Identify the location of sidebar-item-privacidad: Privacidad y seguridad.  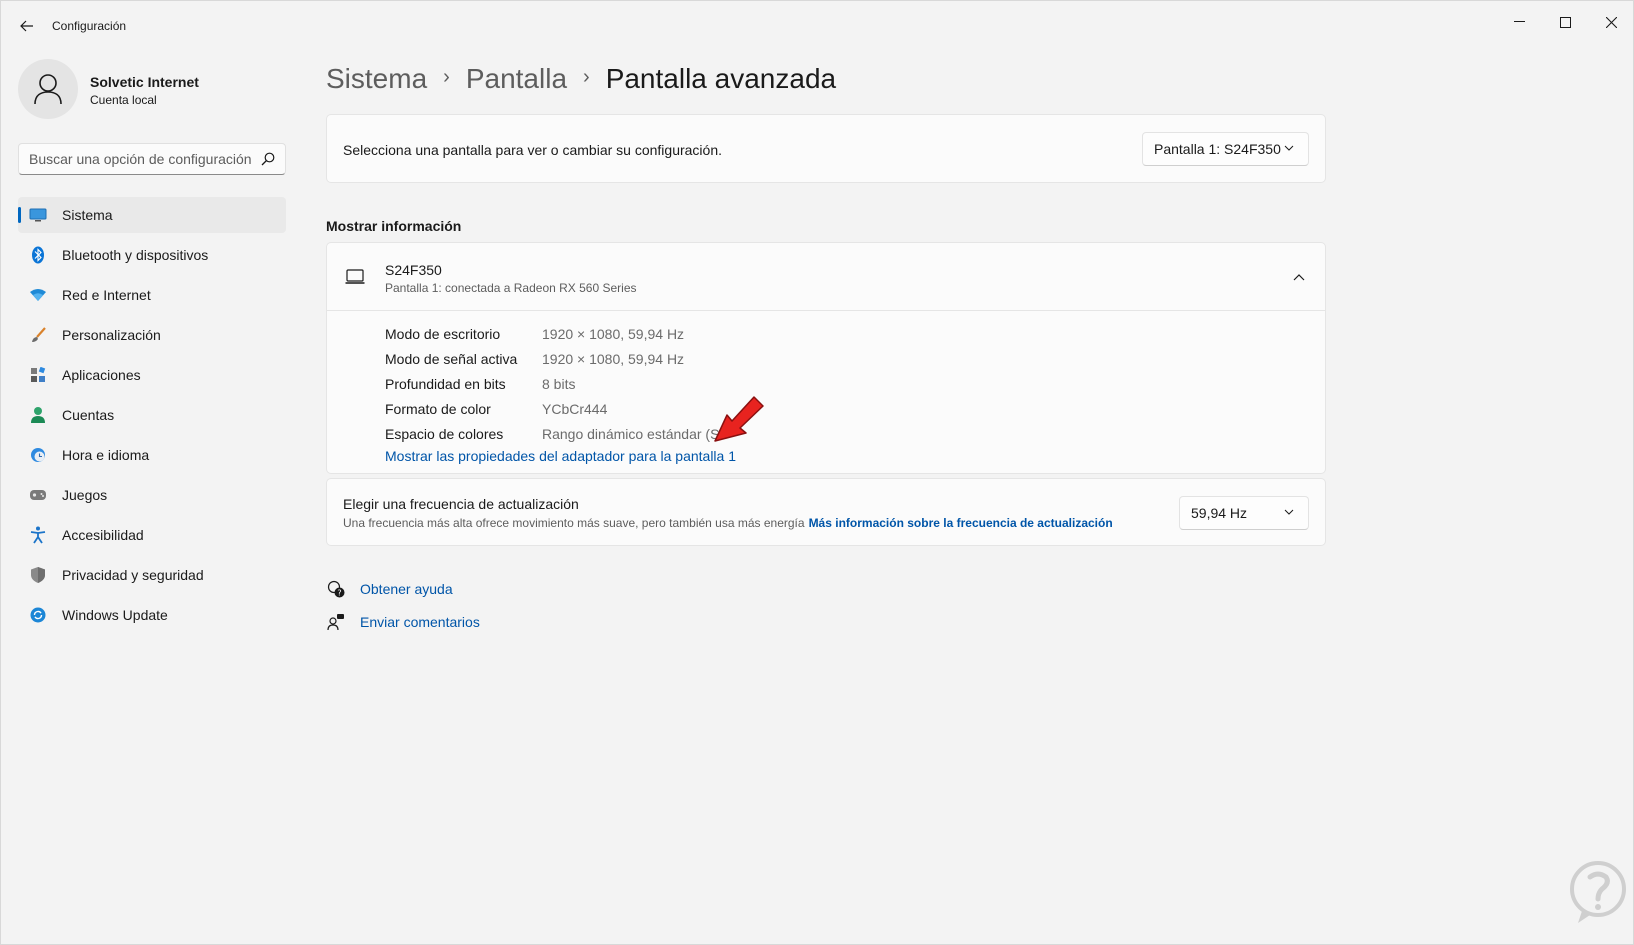
(152, 575).